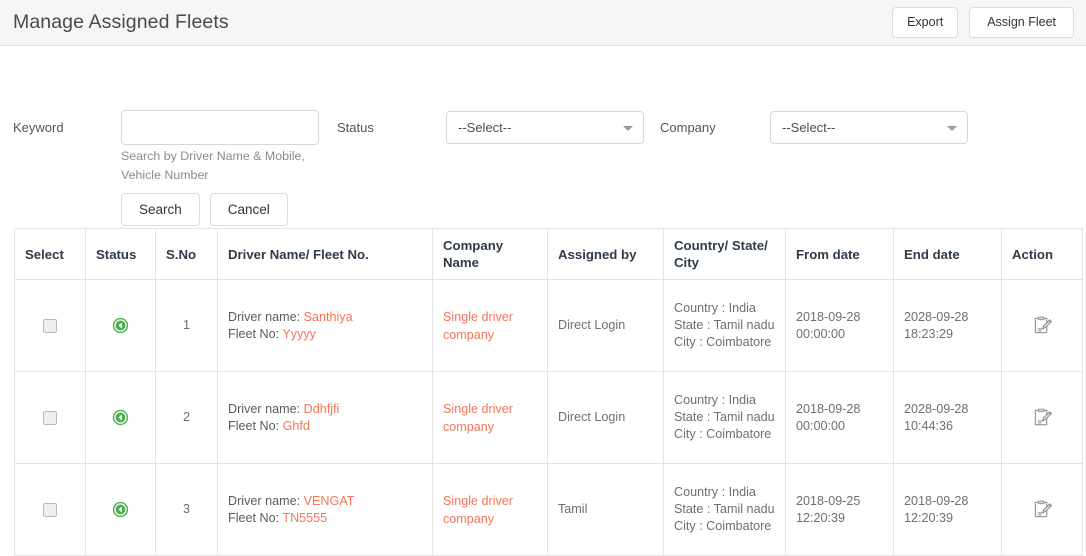 The image size is (1086, 556). What do you see at coordinates (248, 209) in the screenshot?
I see `cancel-button: Cancel` at bounding box center [248, 209].